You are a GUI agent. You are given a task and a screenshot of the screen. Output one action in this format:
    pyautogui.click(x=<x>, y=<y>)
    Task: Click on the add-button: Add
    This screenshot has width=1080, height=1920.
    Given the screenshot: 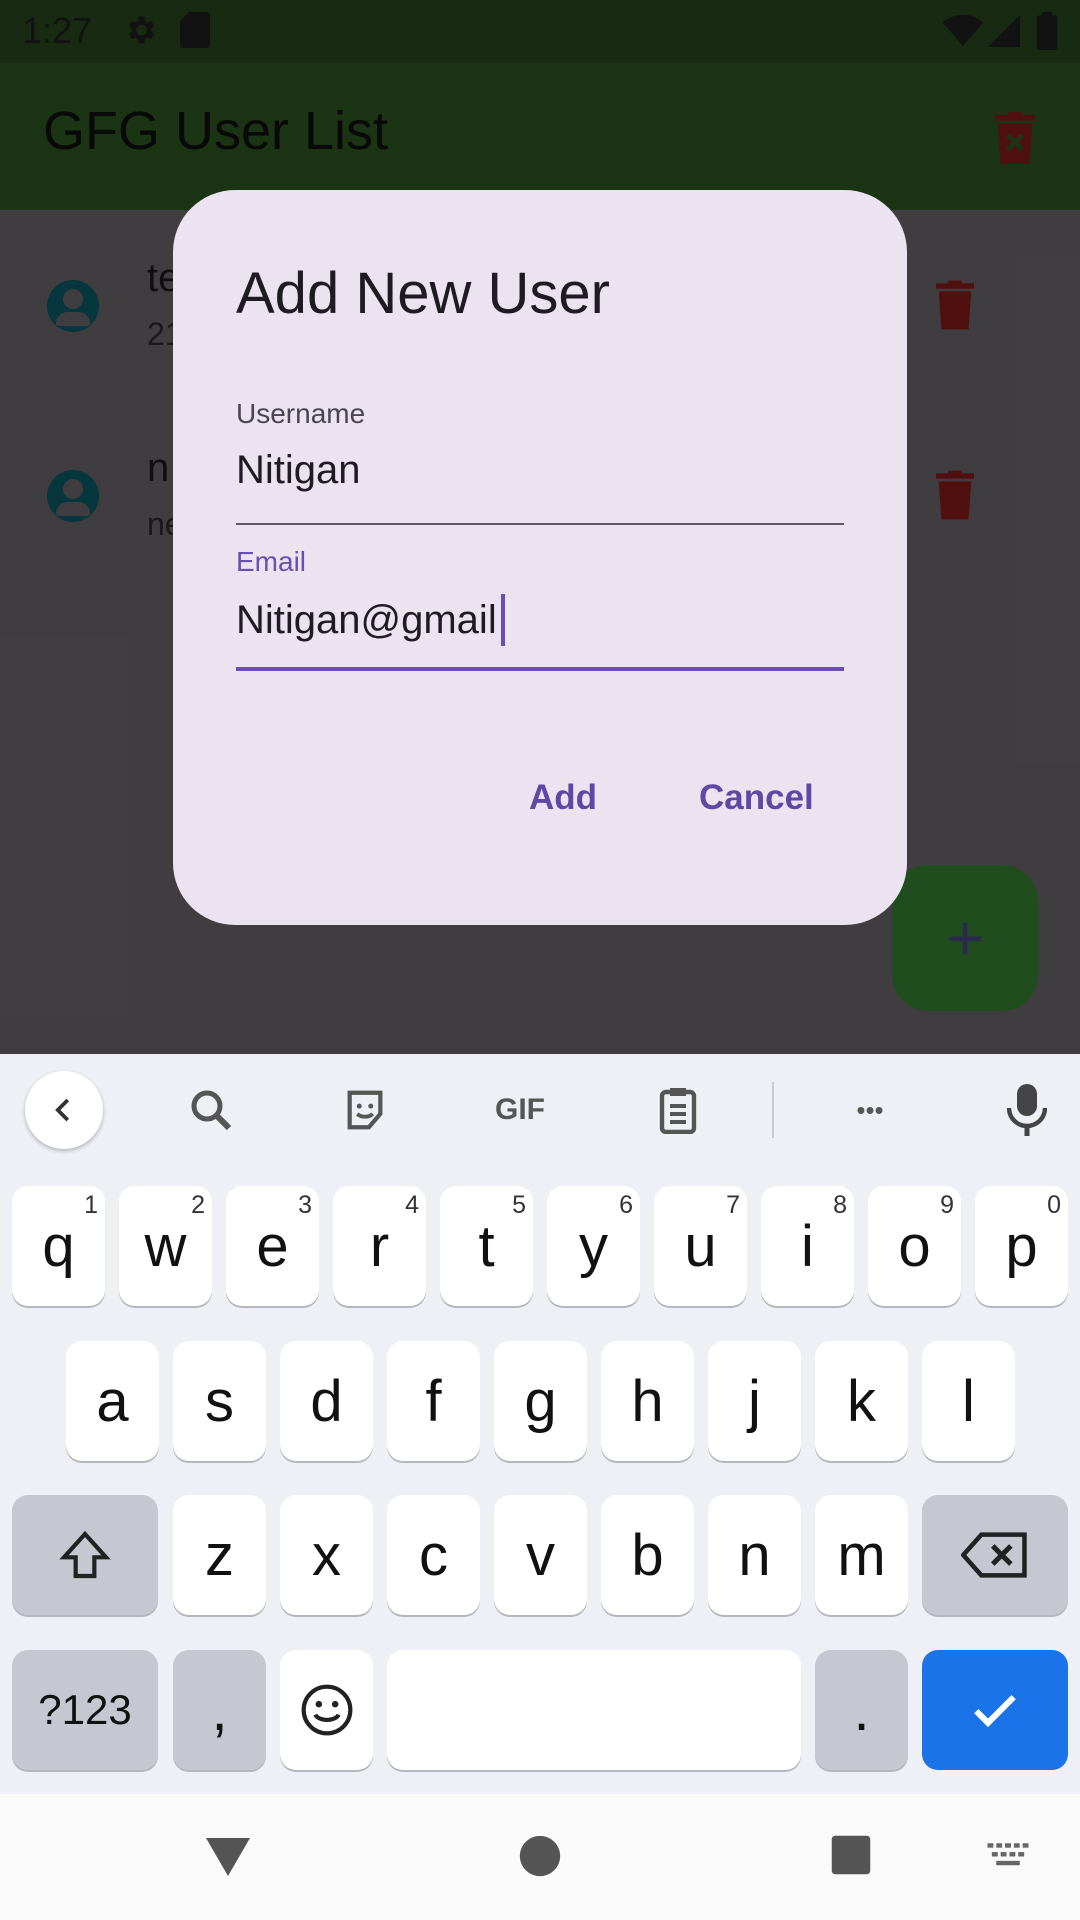 What is the action you would take?
    pyautogui.click(x=563, y=798)
    